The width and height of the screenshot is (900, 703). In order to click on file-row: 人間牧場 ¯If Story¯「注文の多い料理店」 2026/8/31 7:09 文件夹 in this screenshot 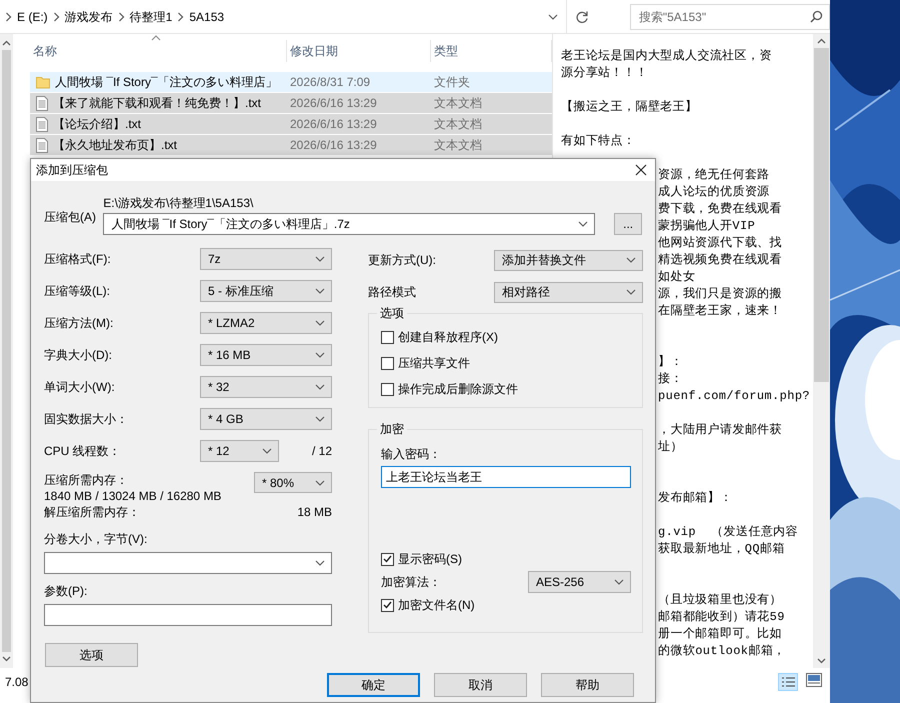, I will do `click(291, 82)`.